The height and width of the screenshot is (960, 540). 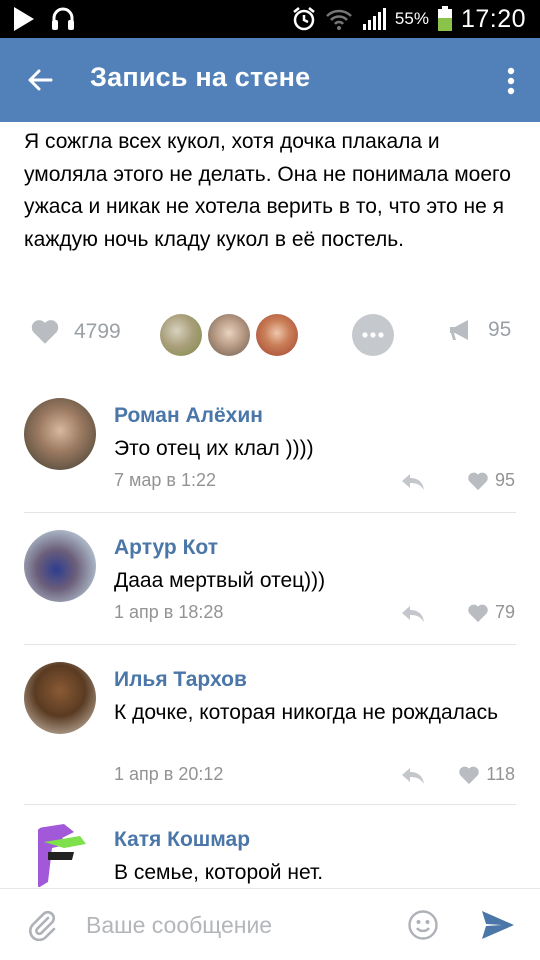 I want to click on message-composer, so click(x=270, y=924).